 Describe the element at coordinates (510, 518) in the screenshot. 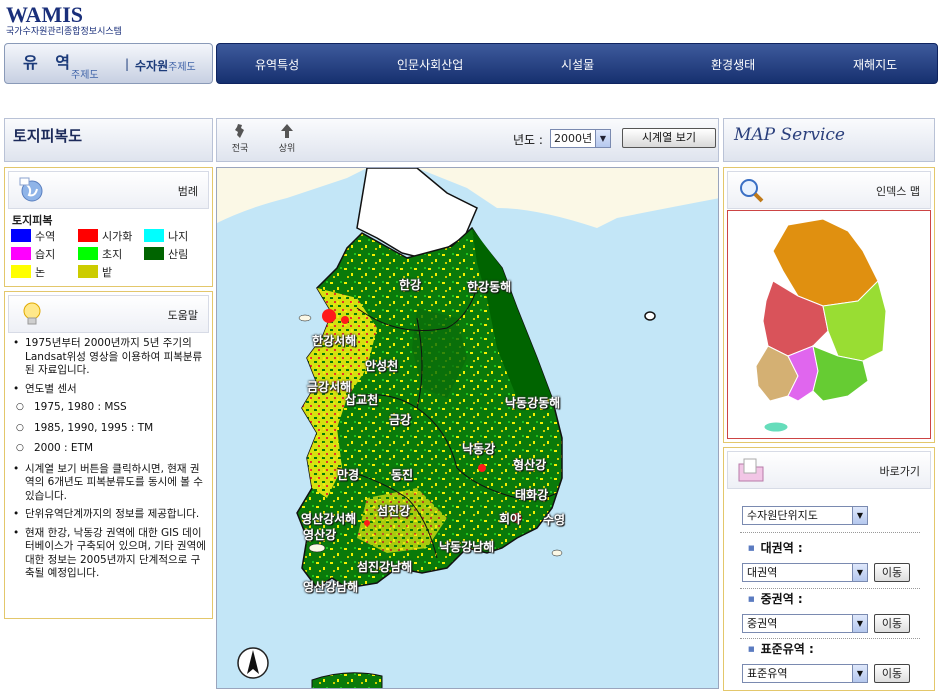

I see `map-basin-label: 회야` at that location.